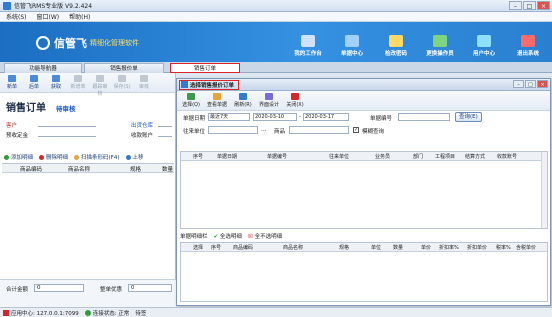 This screenshot has height=317, width=552. I want to click on extra-status: 待签, so click(141, 313).